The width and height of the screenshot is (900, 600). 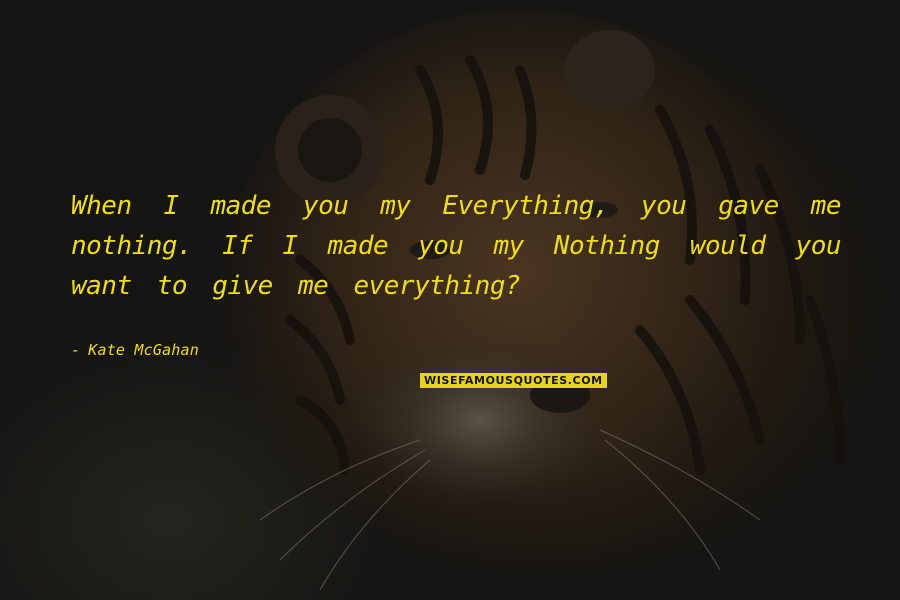 I want to click on watermark-logo: WISEFAMOUSQUOTES.COM, so click(x=513, y=380).